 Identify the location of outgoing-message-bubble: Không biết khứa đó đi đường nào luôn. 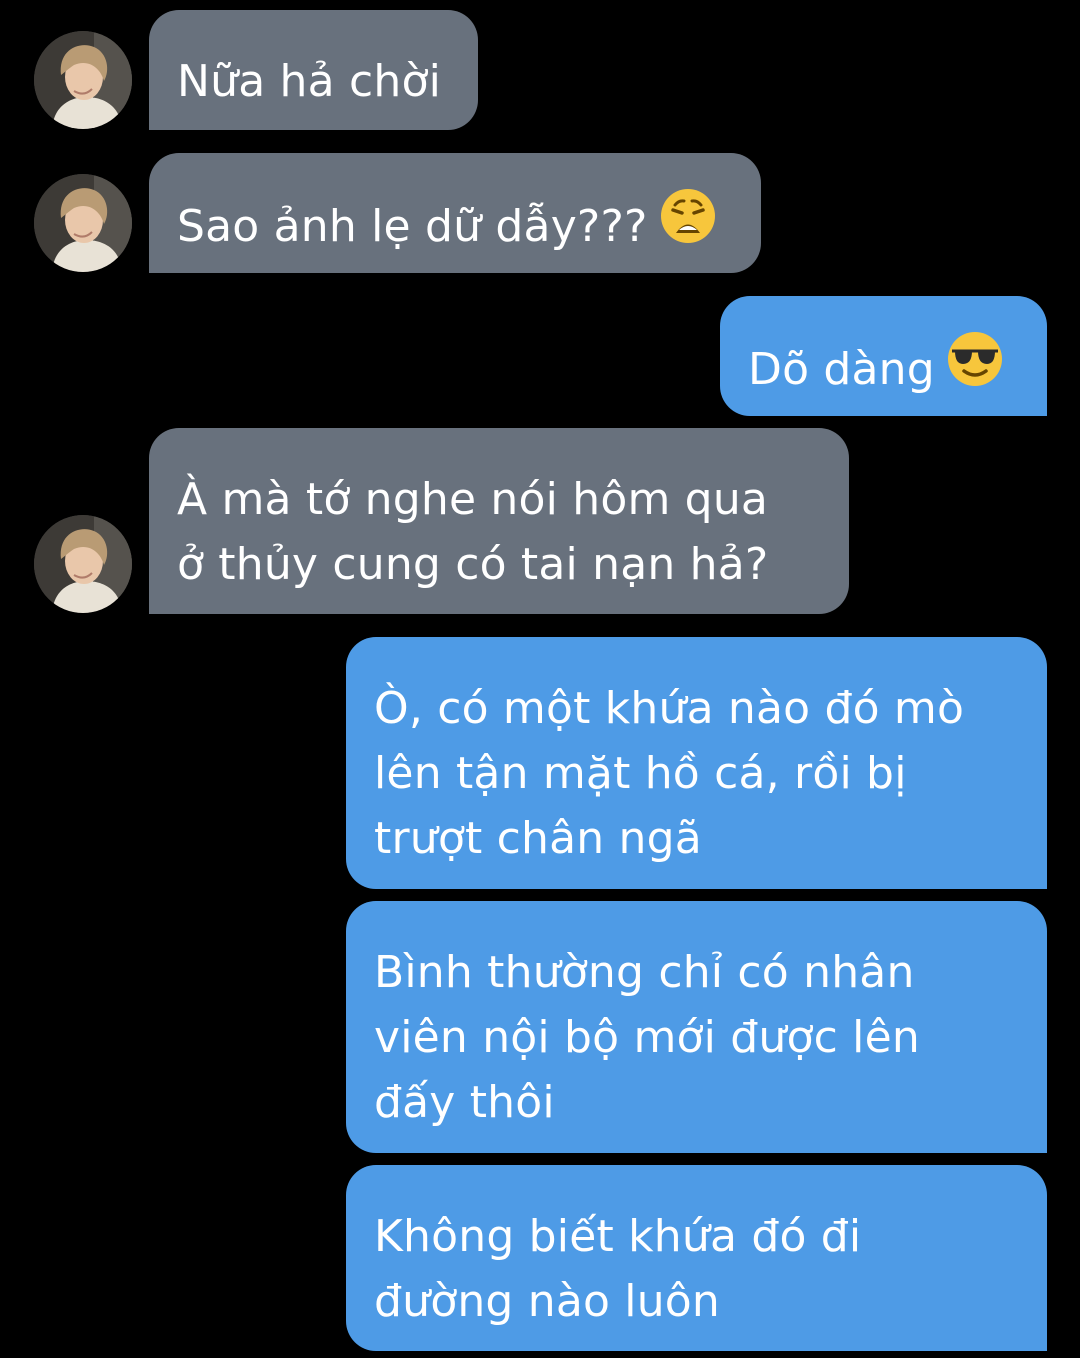
(696, 1258).